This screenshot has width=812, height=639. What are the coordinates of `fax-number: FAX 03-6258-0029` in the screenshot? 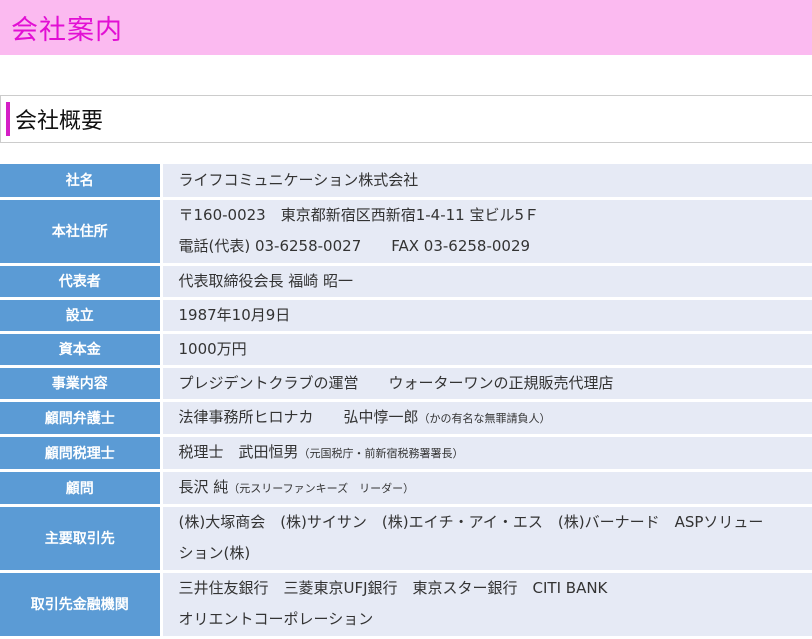 It's located at (461, 246).